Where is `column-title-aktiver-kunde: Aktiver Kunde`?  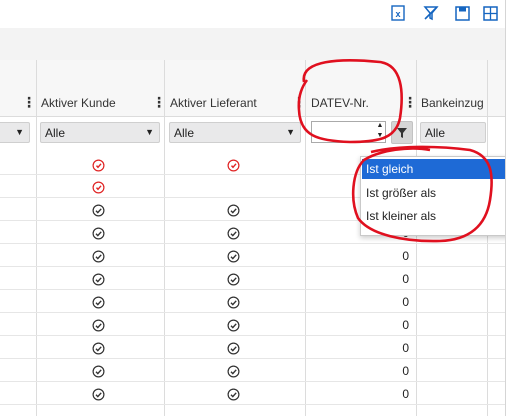
column-title-aktiver-kunde: Aktiver Kunde is located at coordinates (78, 103).